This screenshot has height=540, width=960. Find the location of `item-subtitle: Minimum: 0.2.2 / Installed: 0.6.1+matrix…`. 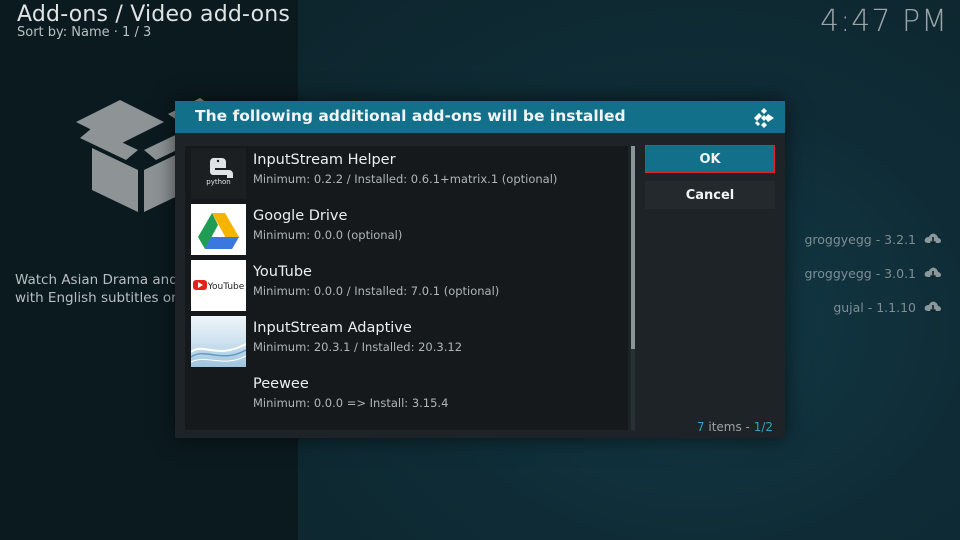

item-subtitle: Minimum: 0.2.2 / Installed: 0.6.1+matrix… is located at coordinates (405, 179).